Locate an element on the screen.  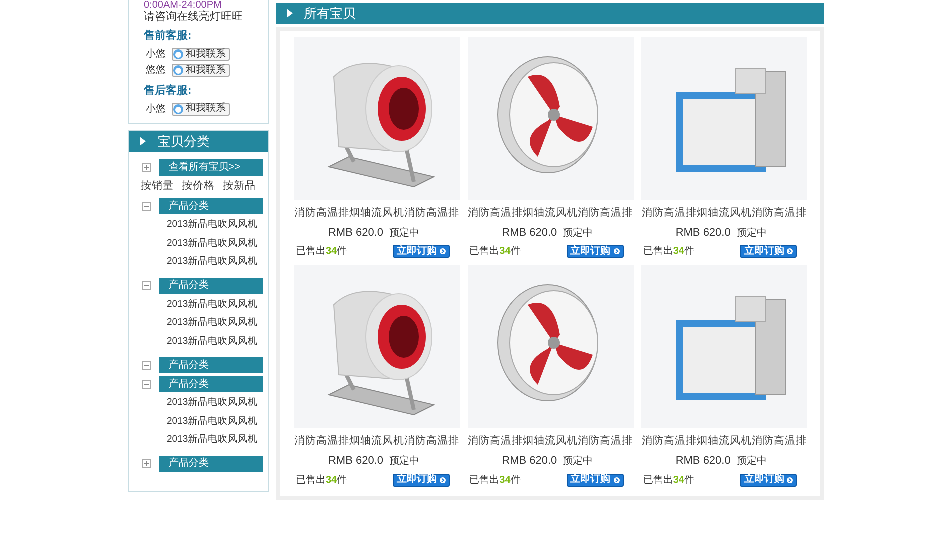
service-hours: 0:00AM-24:00PM is located at coordinates (183, 5).